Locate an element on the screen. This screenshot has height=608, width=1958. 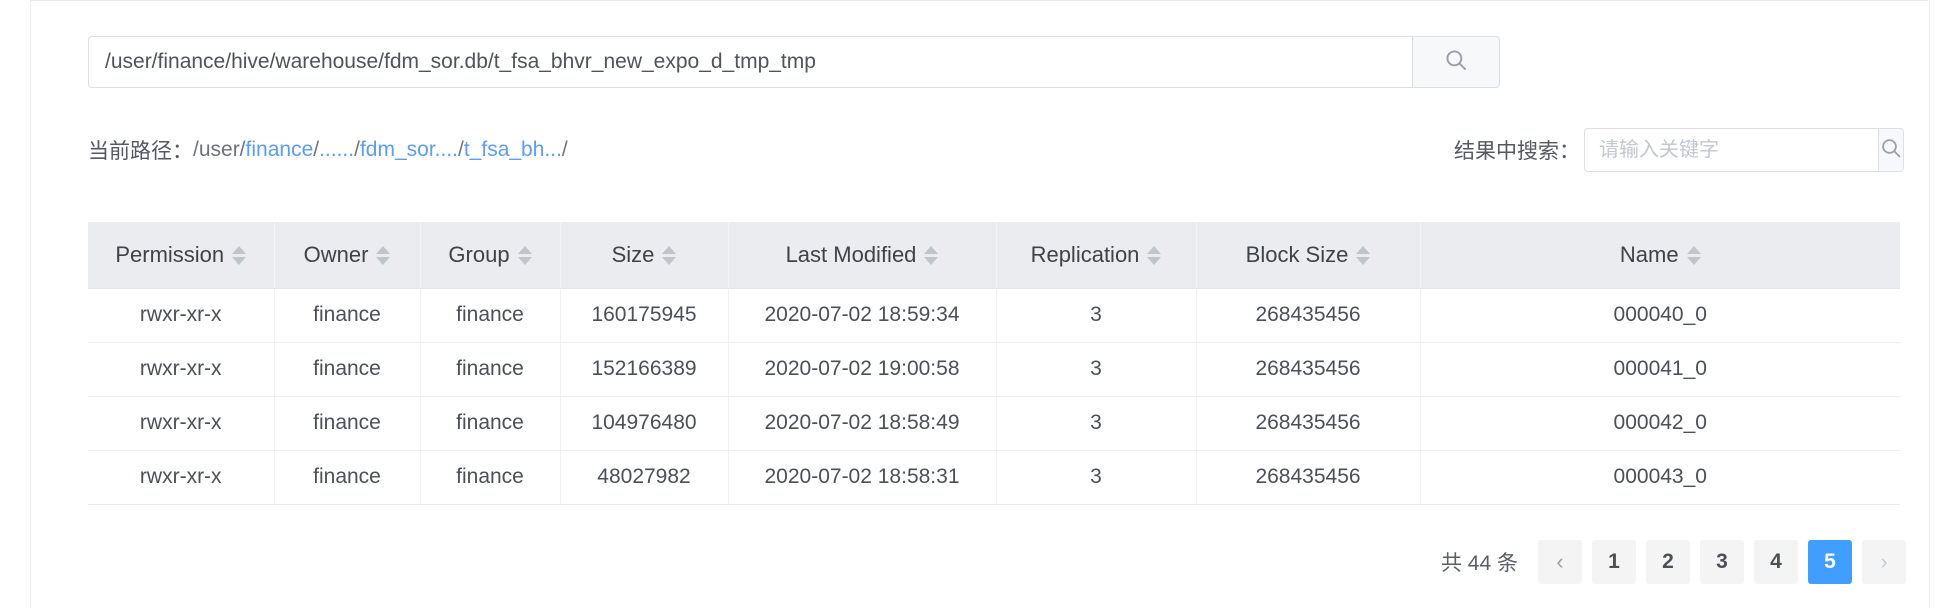
column-label: Replication is located at coordinates (1085, 254).